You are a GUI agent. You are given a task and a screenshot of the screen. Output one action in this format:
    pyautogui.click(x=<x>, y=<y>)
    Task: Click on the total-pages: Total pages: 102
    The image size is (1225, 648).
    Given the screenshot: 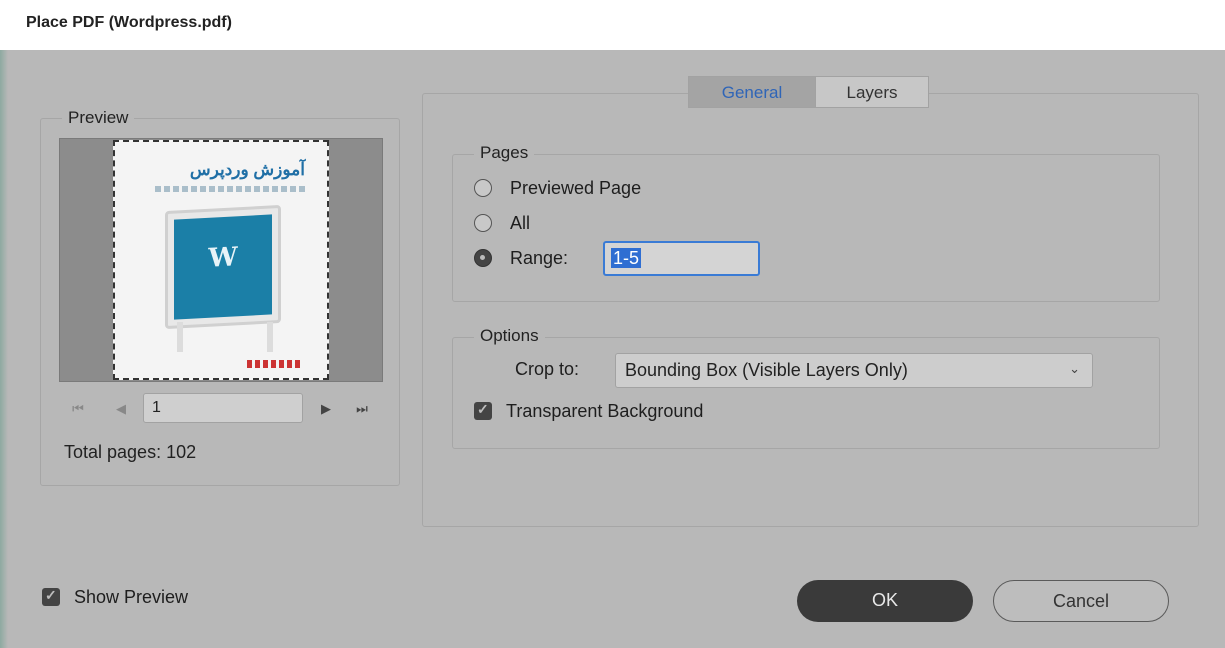 What is the action you would take?
    pyautogui.click(x=130, y=452)
    